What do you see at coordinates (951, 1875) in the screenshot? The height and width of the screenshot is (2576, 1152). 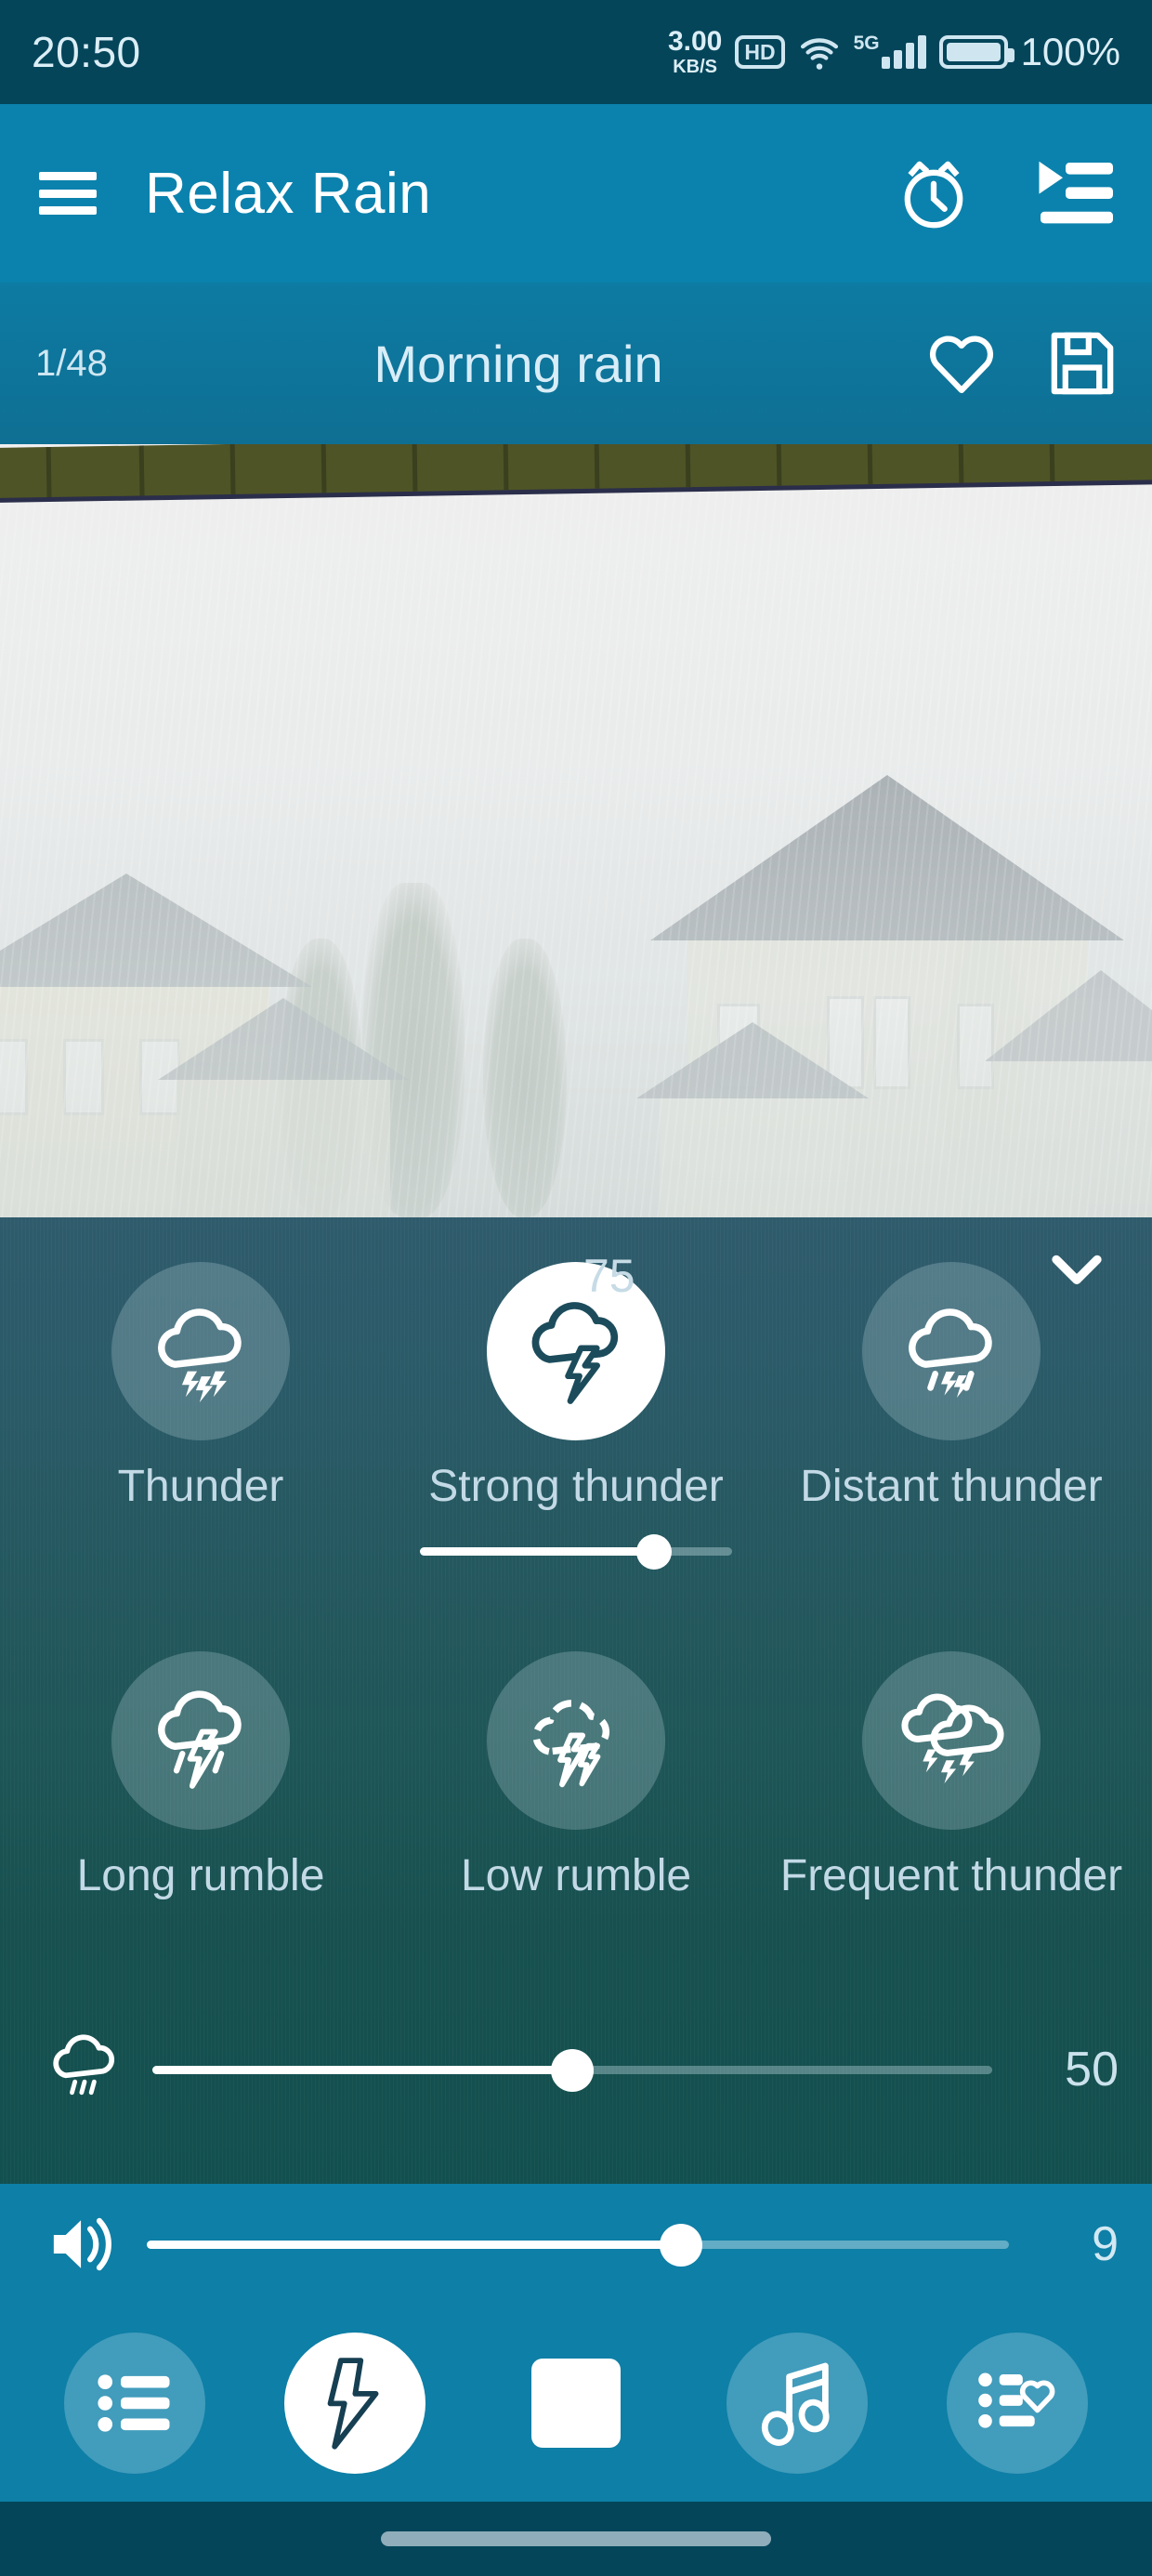 I see `sound-label: Frequent thunder` at bounding box center [951, 1875].